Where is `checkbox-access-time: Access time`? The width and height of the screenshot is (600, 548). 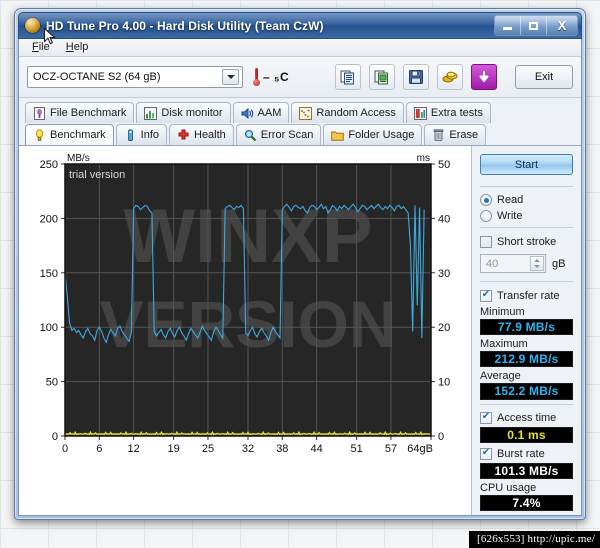
checkbox-access-time: Access time is located at coordinates (526, 417).